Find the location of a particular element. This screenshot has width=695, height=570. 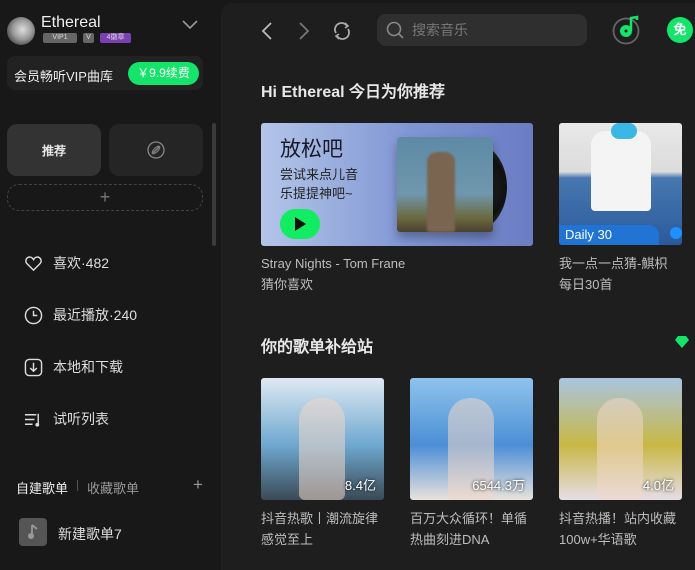

playlist-item: 新建歌单7 is located at coordinates (90, 534).